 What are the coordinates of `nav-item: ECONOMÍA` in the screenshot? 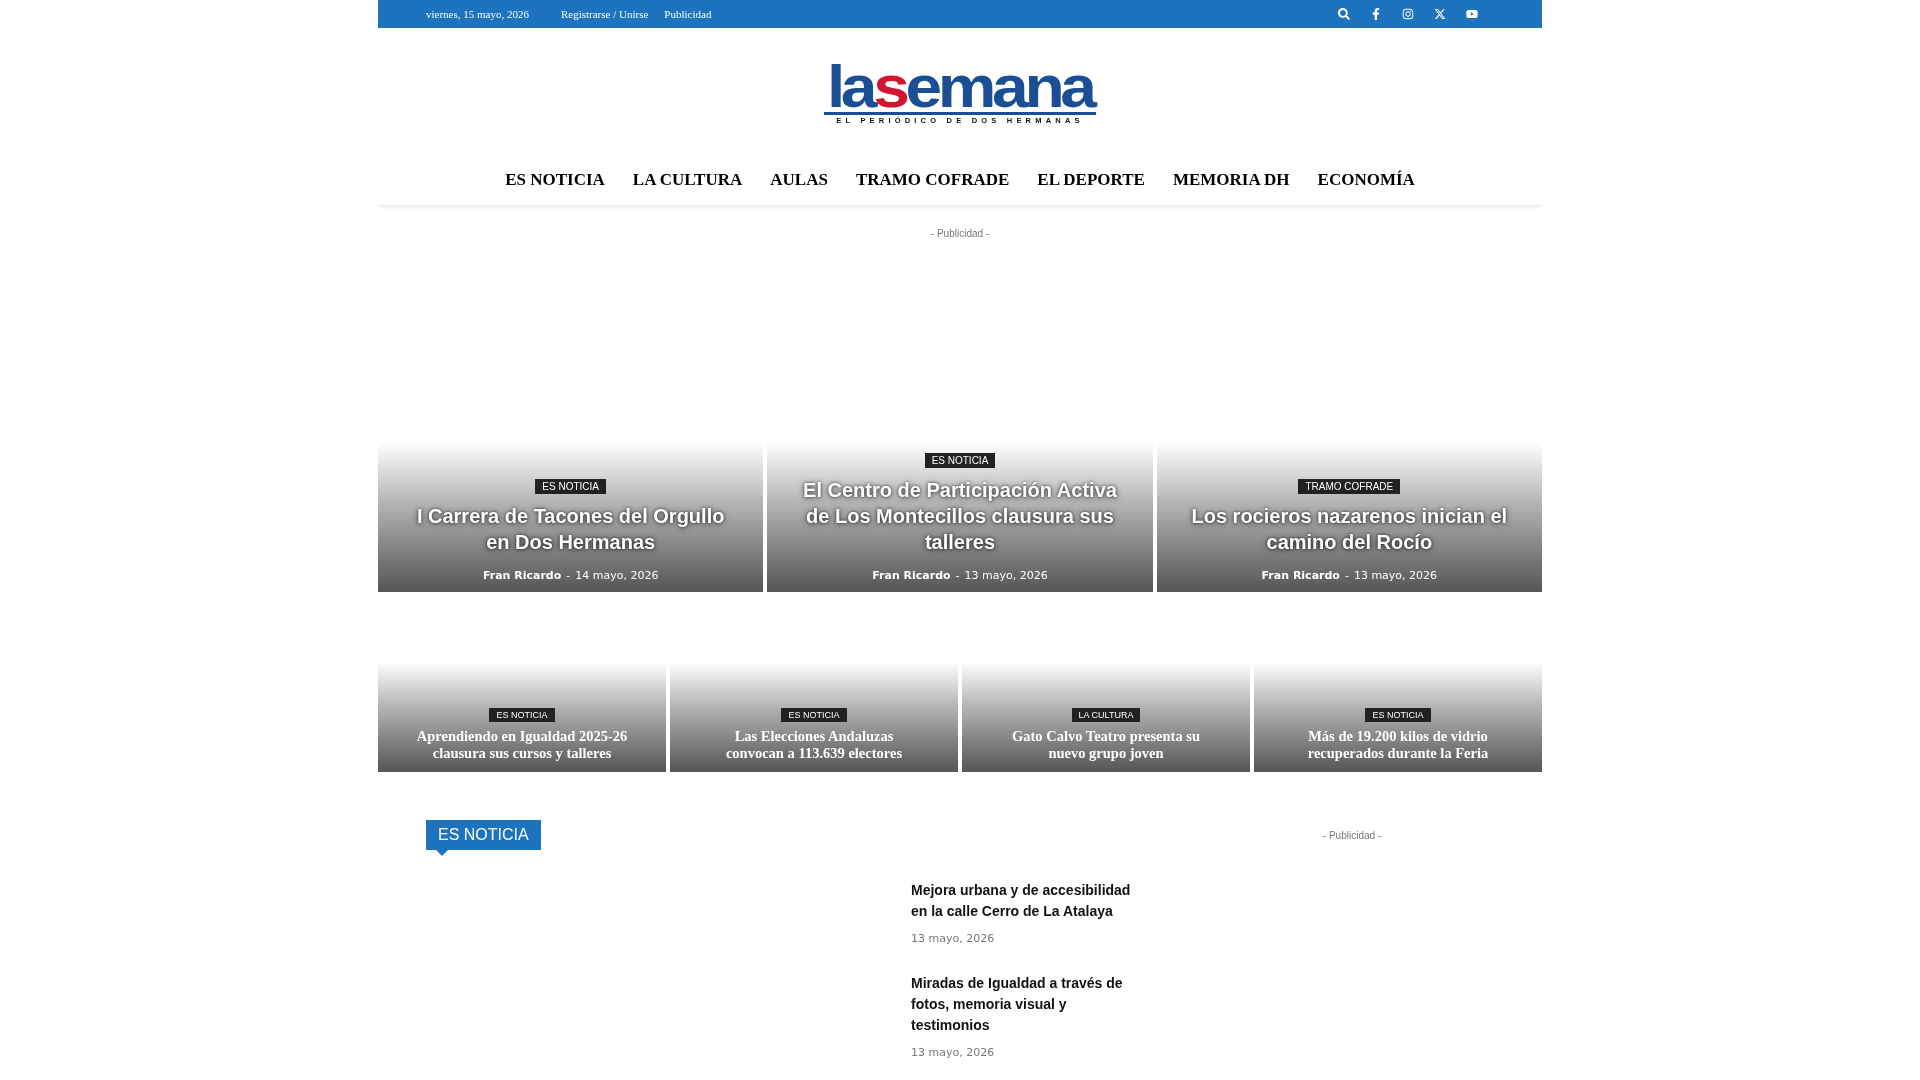 It's located at (1366, 180).